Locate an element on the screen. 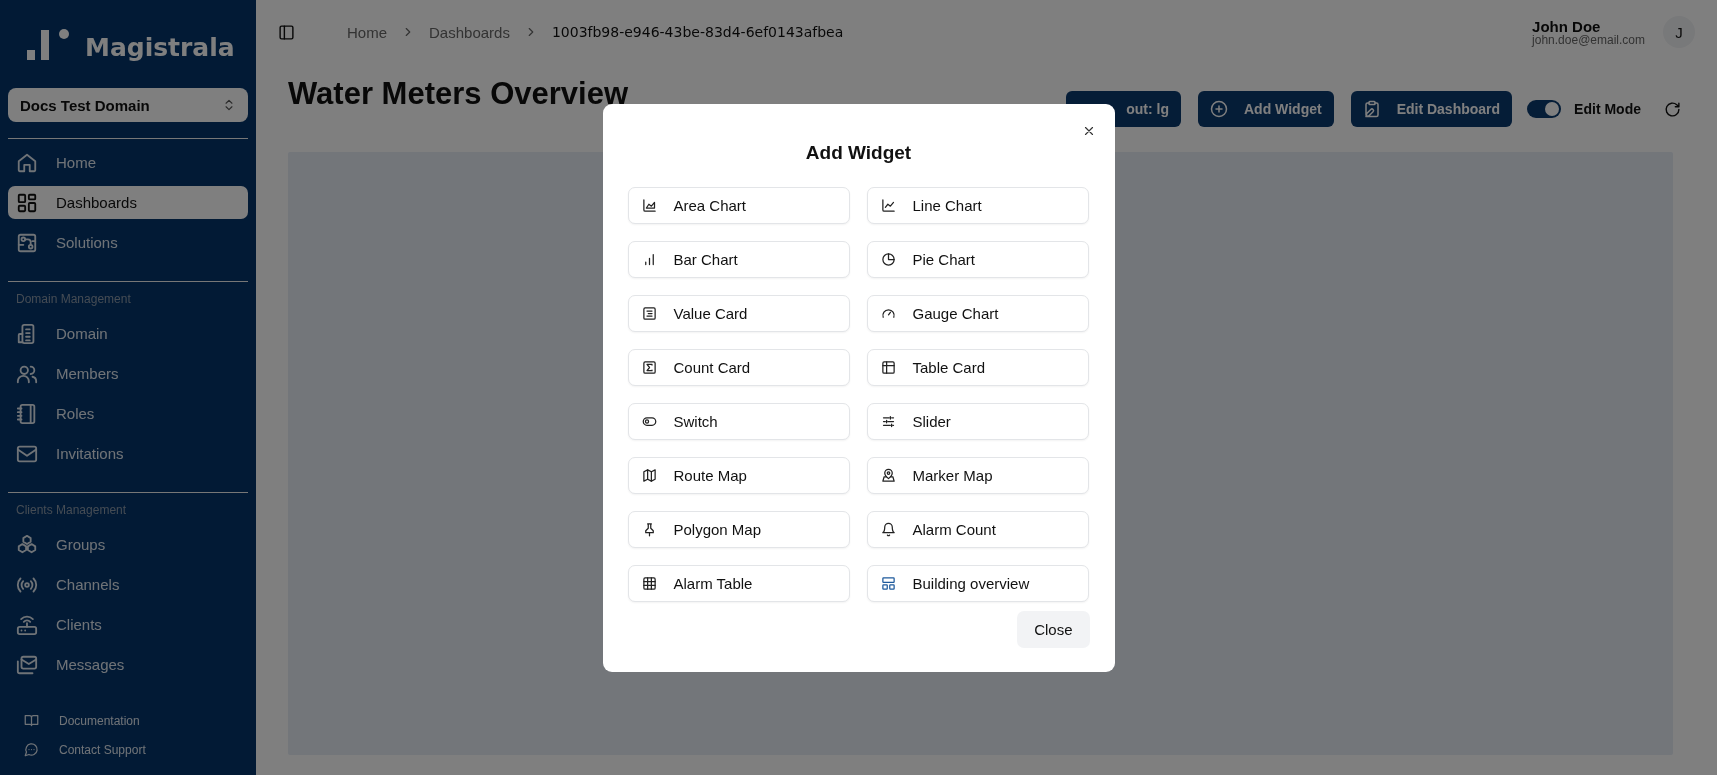 The height and width of the screenshot is (775, 1717). sidebar-item: Roles is located at coordinates (128, 413).